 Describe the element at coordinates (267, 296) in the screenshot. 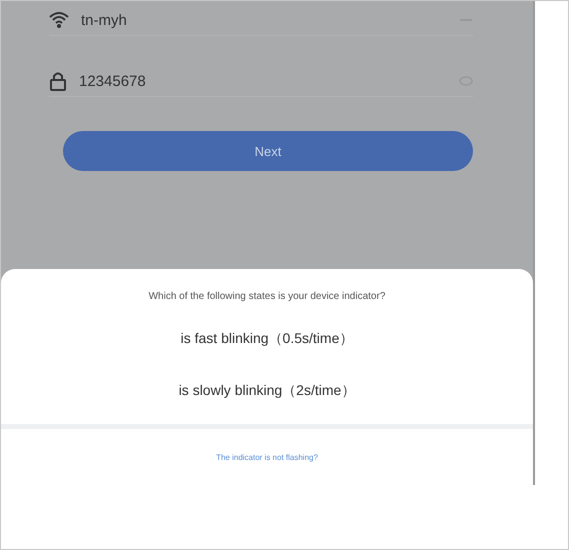

I see `dialog-question: Which of the following states is your device indicator?` at that location.